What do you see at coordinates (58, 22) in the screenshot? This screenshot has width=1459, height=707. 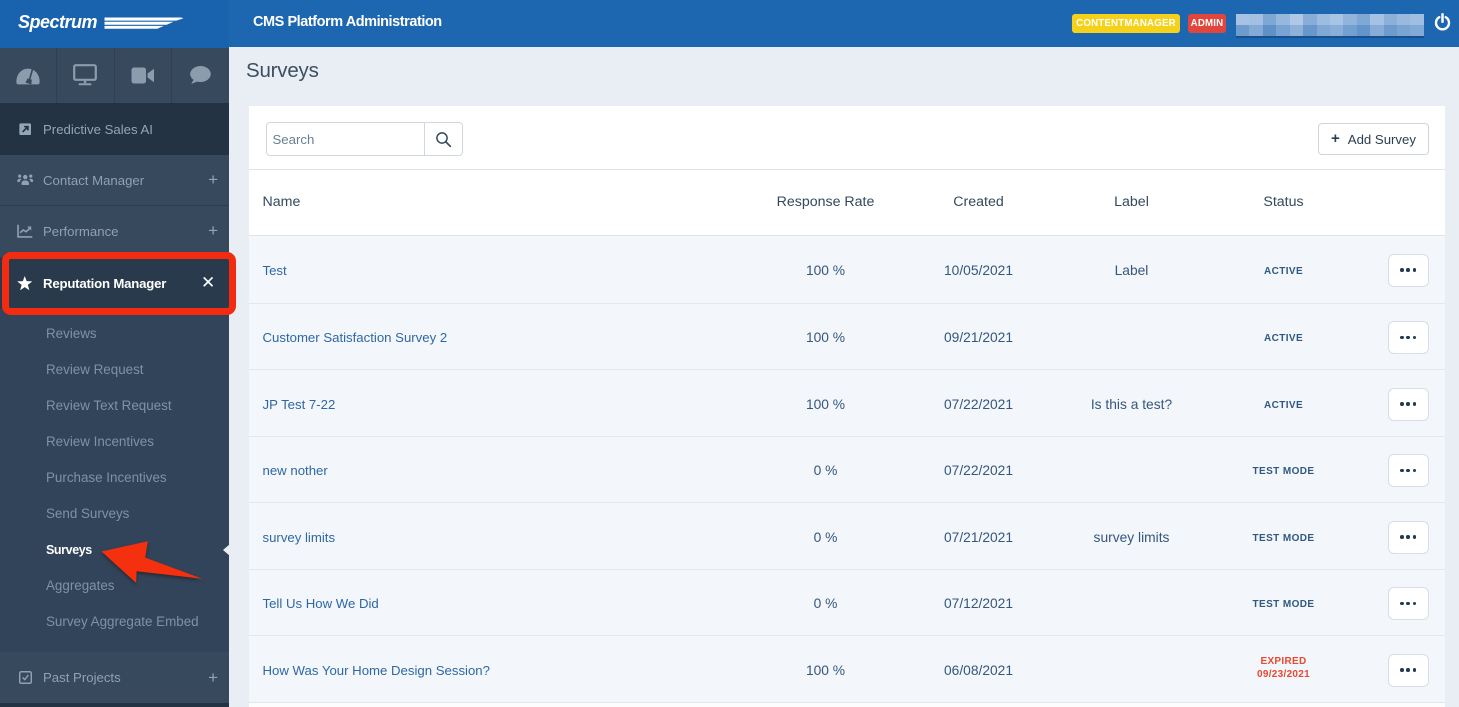 I see `svg-text: Spectrum` at bounding box center [58, 22].